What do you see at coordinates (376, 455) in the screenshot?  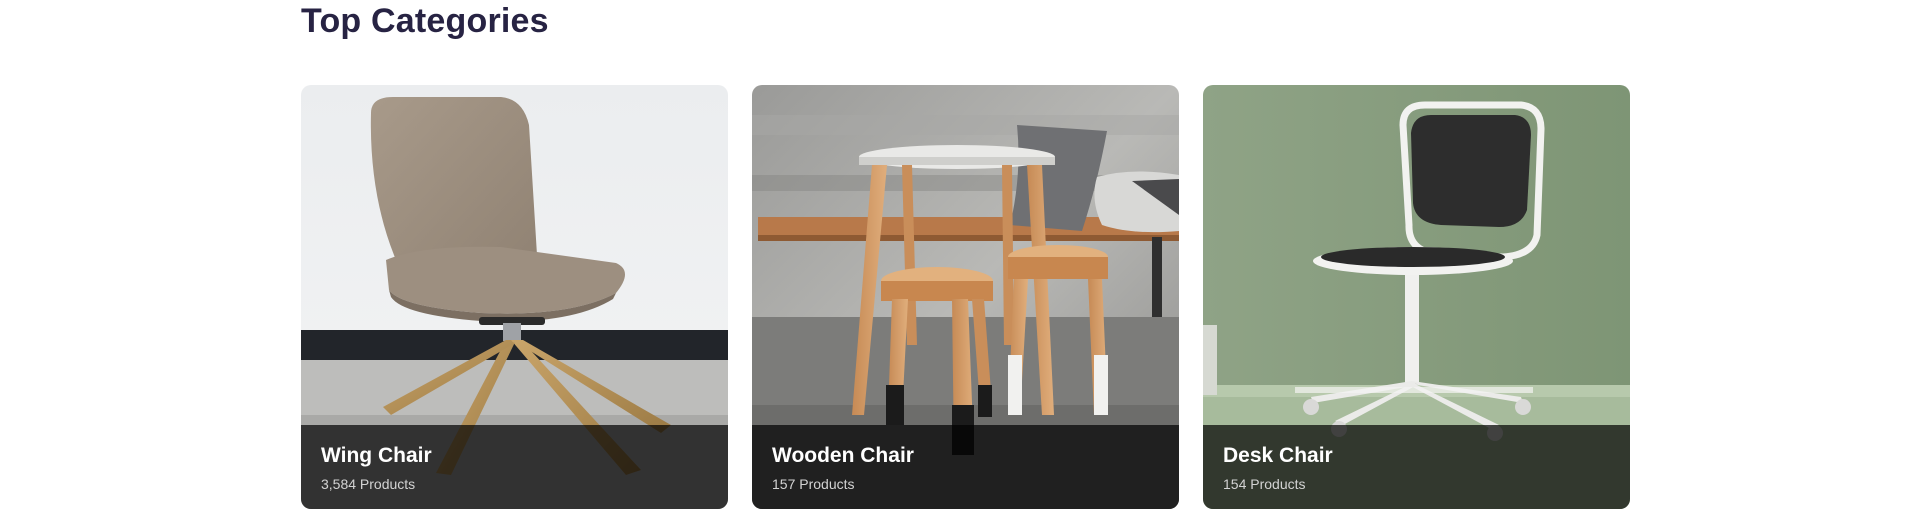 I see `category-name: Wing Chair` at bounding box center [376, 455].